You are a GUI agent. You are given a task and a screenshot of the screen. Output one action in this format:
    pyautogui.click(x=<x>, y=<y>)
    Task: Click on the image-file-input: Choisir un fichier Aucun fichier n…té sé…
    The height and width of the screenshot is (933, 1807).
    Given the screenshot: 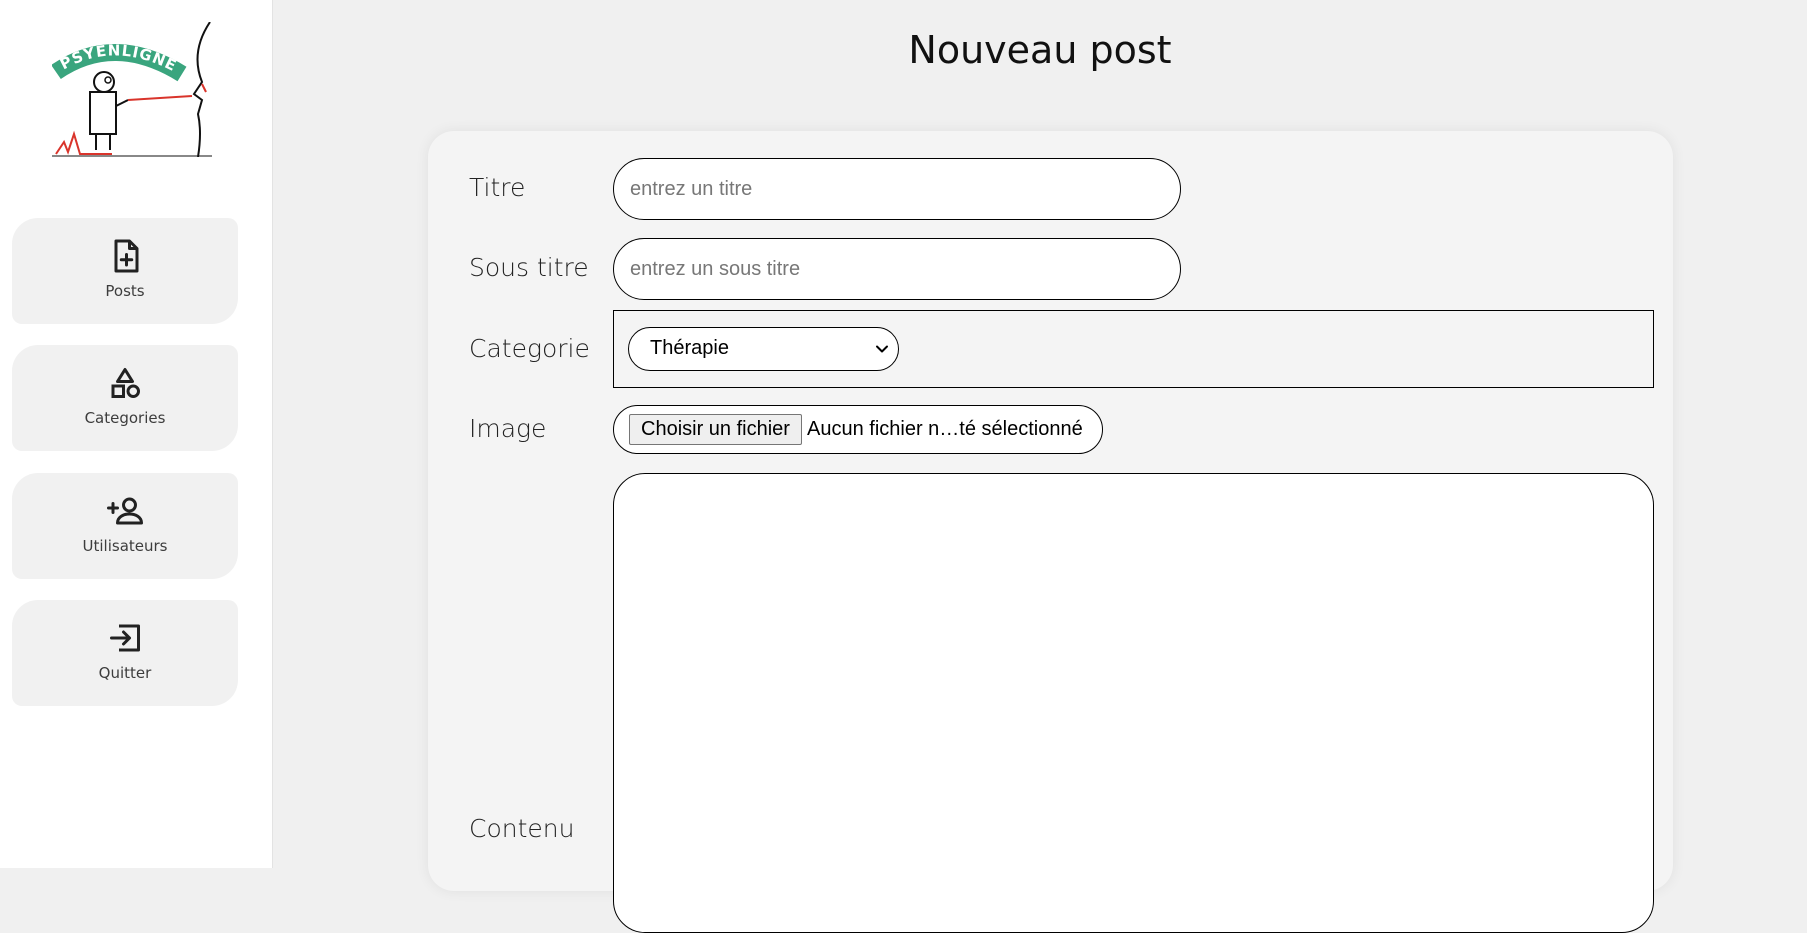 What is the action you would take?
    pyautogui.click(x=858, y=429)
    